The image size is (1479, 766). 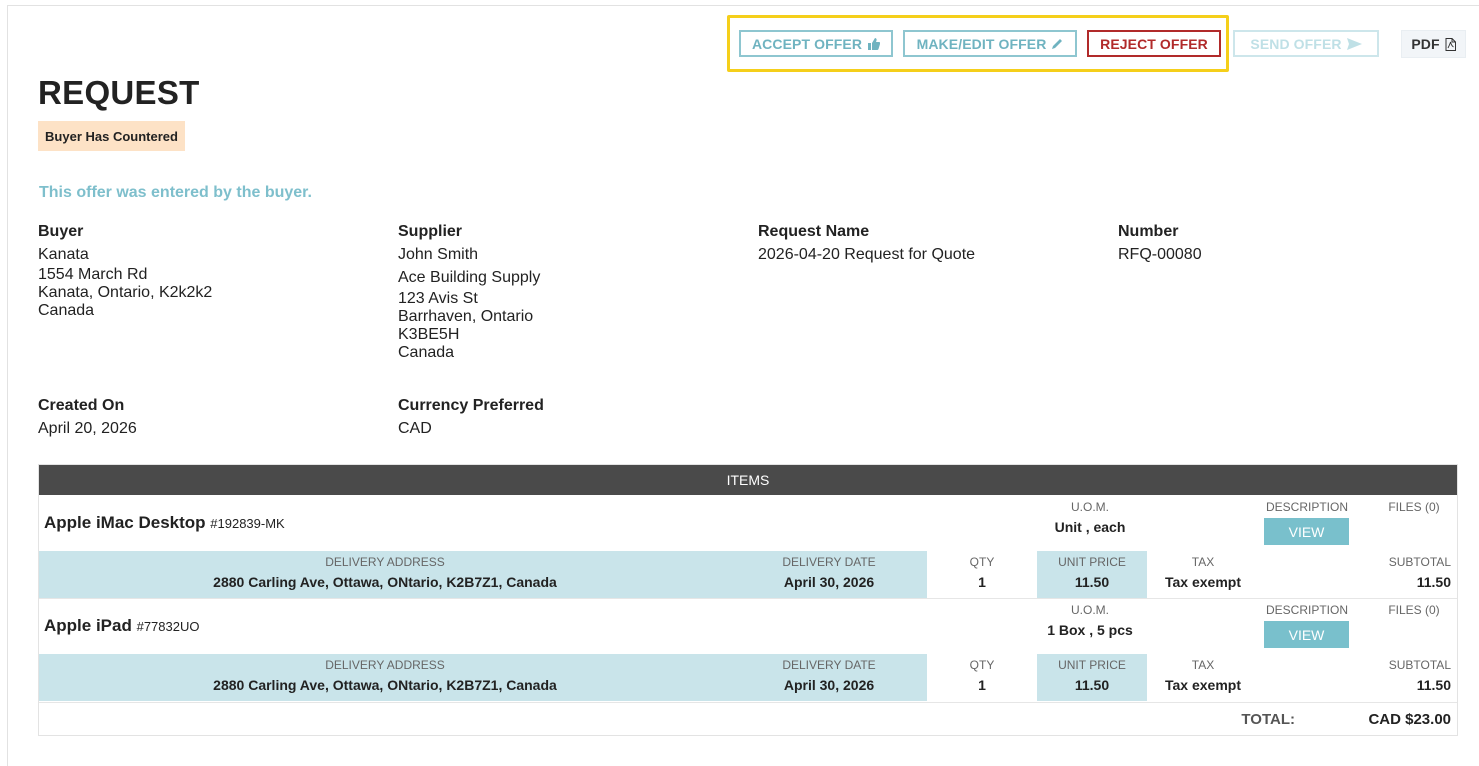 I want to click on accept-offer-button: ACCEPT OFFER, so click(x=816, y=43).